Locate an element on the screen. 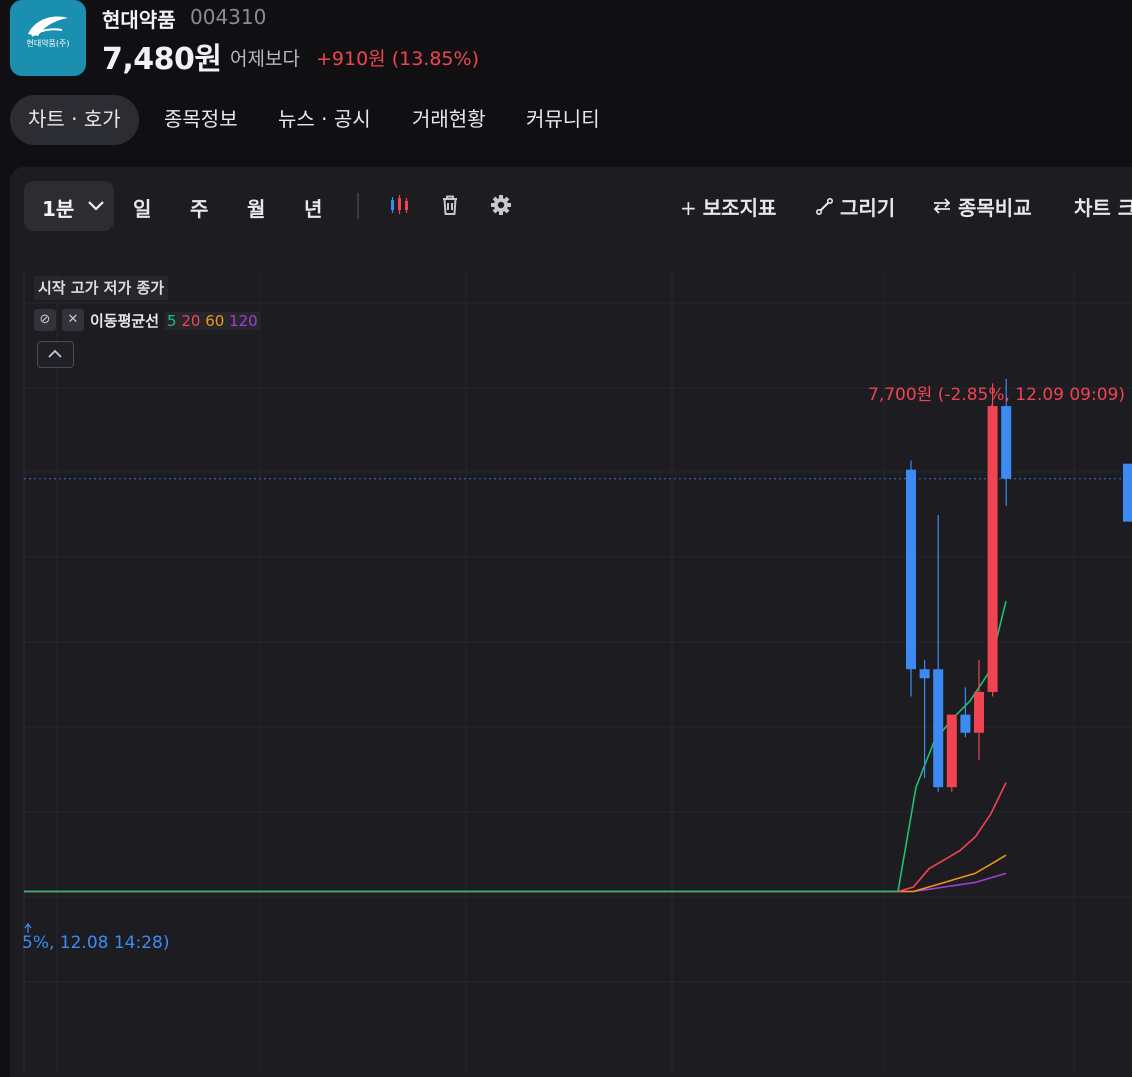  ma-period-120: 120 is located at coordinates (243, 321).